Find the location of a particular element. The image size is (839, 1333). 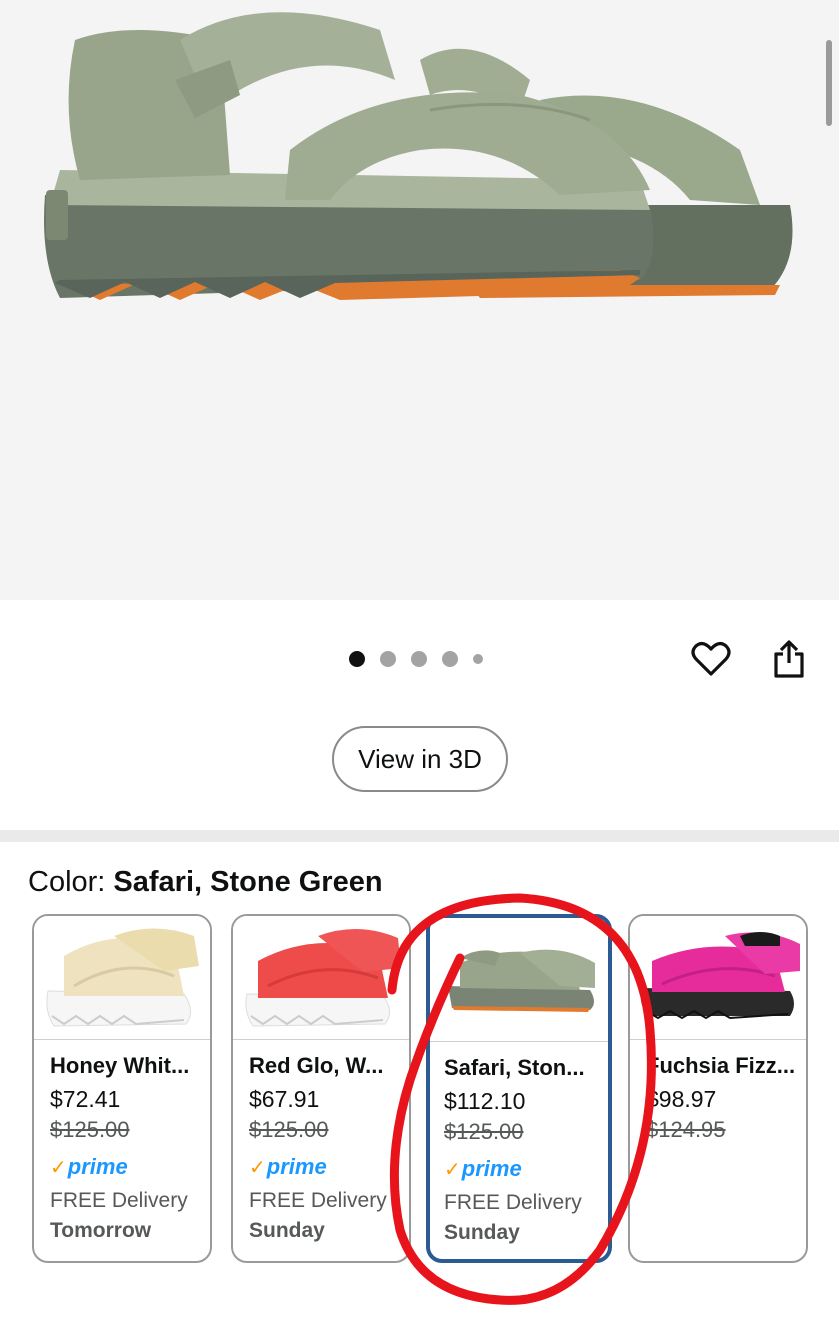

section-divider is located at coordinates (419, 836).